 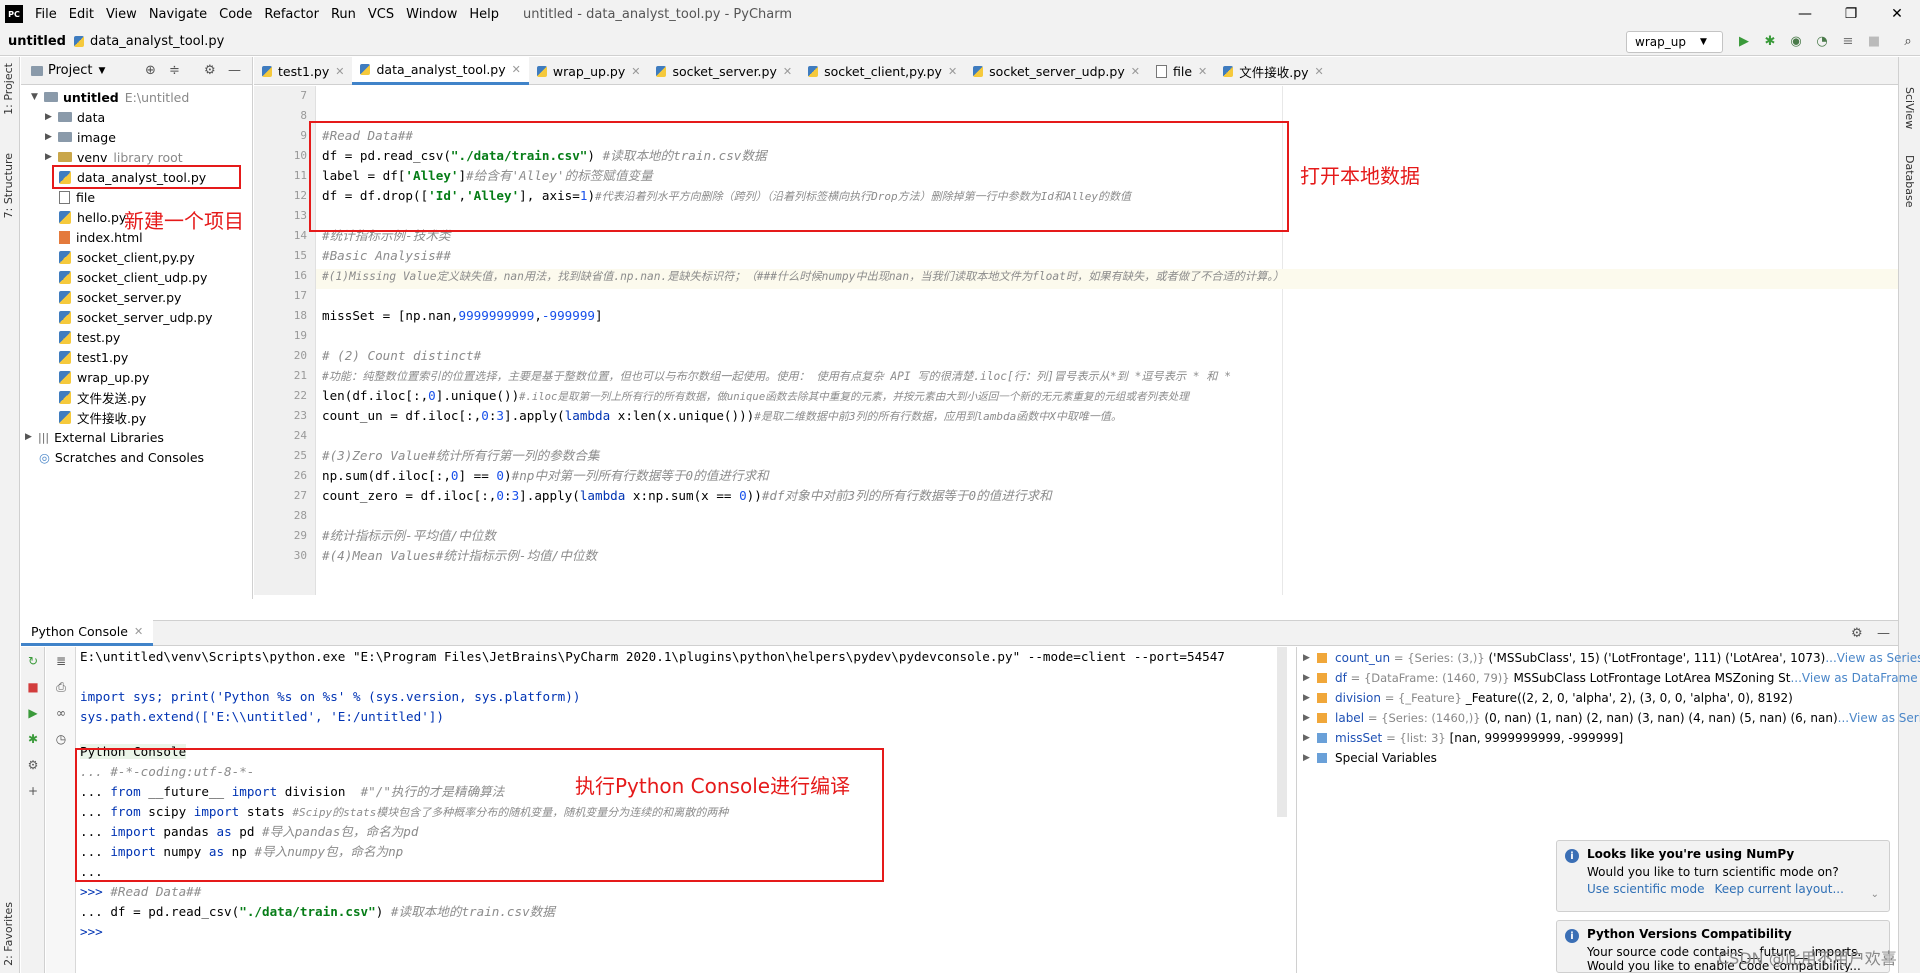 What do you see at coordinates (291, 14) in the screenshot?
I see `menu-refactor: Refactor` at bounding box center [291, 14].